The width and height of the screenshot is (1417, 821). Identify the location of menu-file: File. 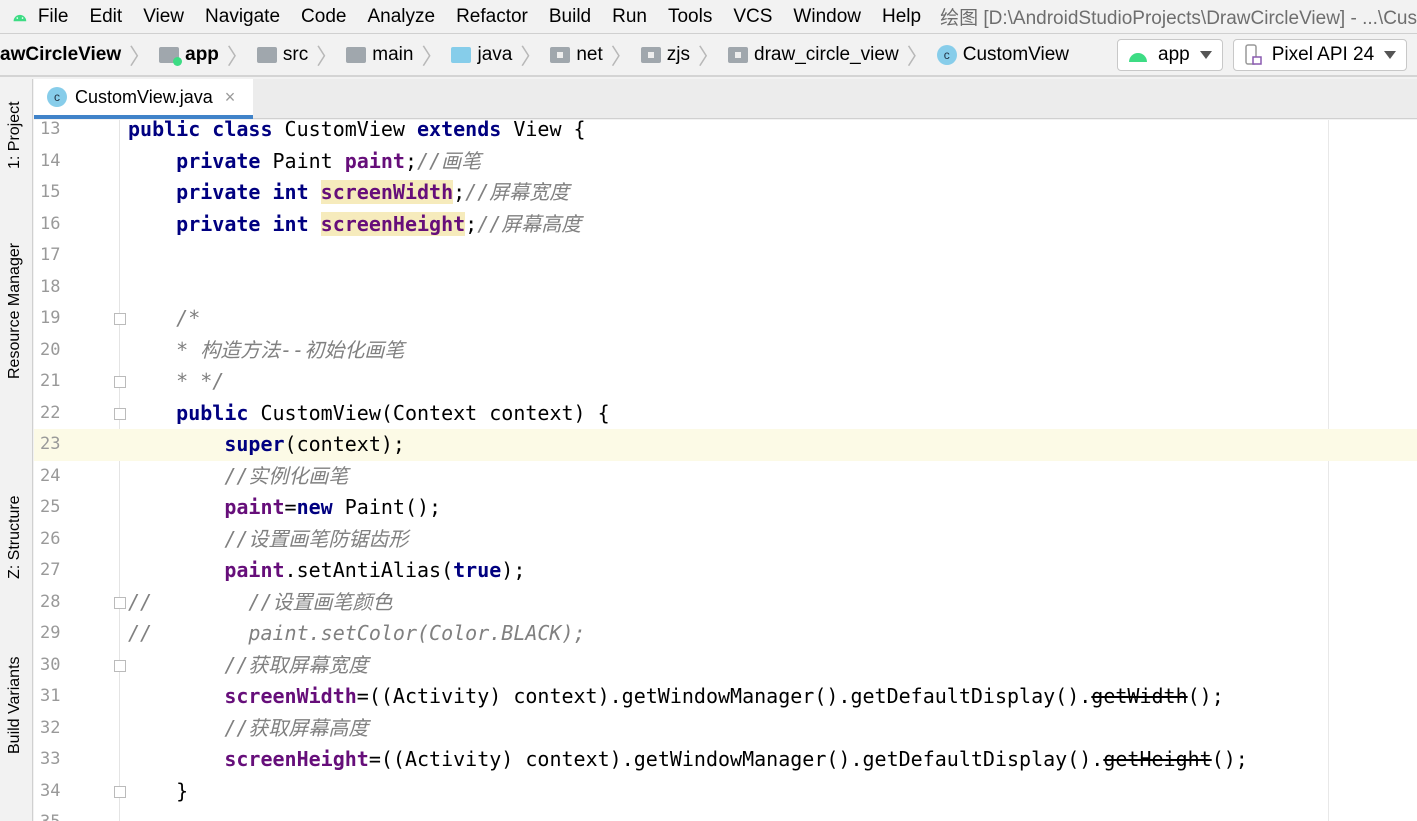
(53, 16).